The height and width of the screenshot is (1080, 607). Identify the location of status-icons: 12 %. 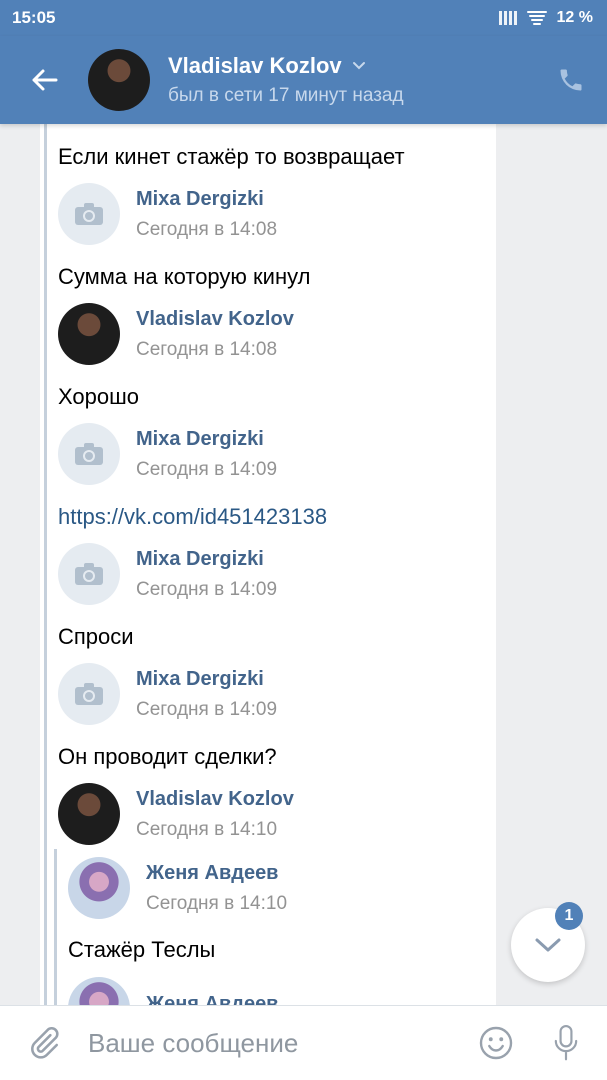
(545, 18).